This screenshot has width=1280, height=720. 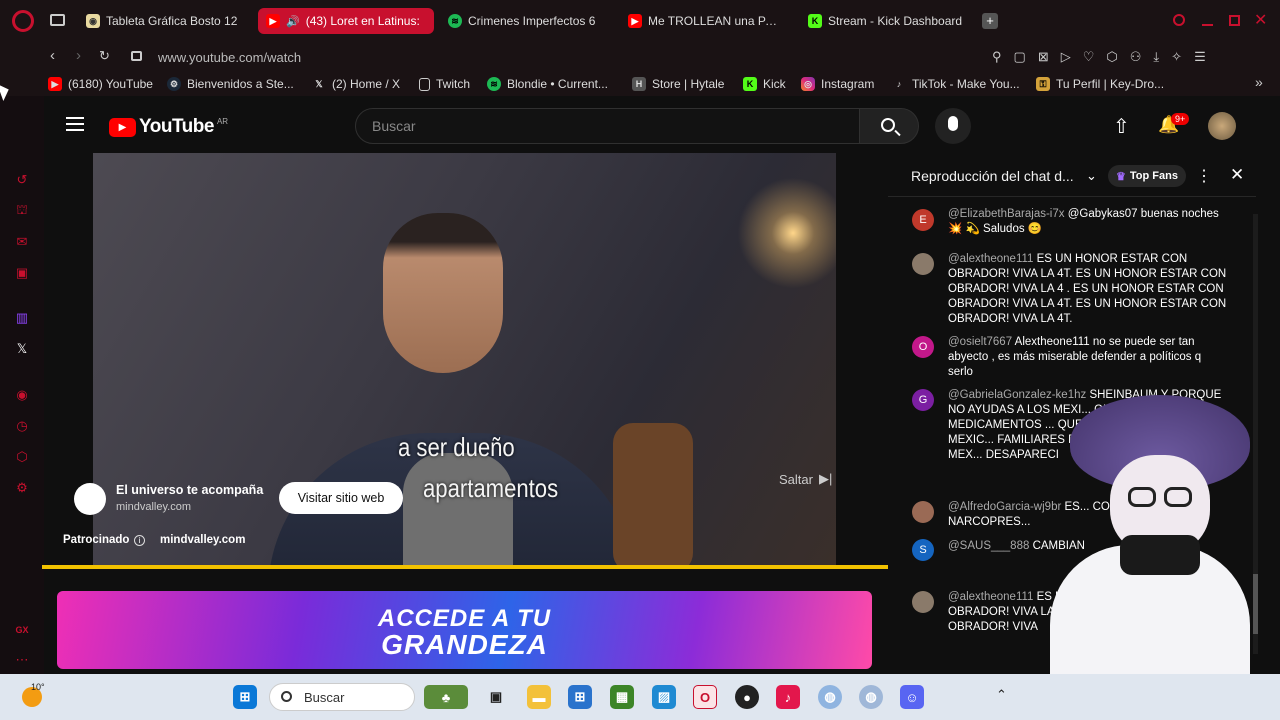 What do you see at coordinates (837, 84) in the screenshot?
I see `bookmark-instagram: ◎ Instagram` at bounding box center [837, 84].